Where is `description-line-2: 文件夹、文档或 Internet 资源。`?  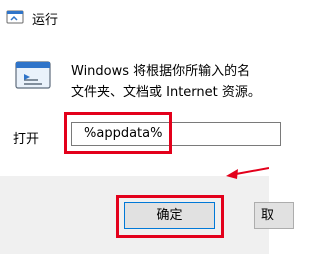
description-line-2: 文件夹、文档或 Internet 资源。 is located at coordinates (166, 92).